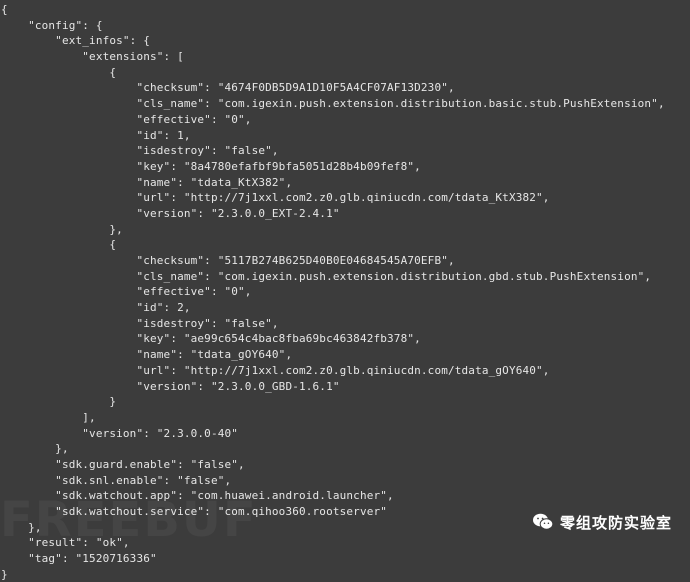 Image resolution: width=690 pixels, height=582 pixels. I want to click on code-line-text: "version": "2.3.0.0_EXT-2.4.1", so click(170, 213).